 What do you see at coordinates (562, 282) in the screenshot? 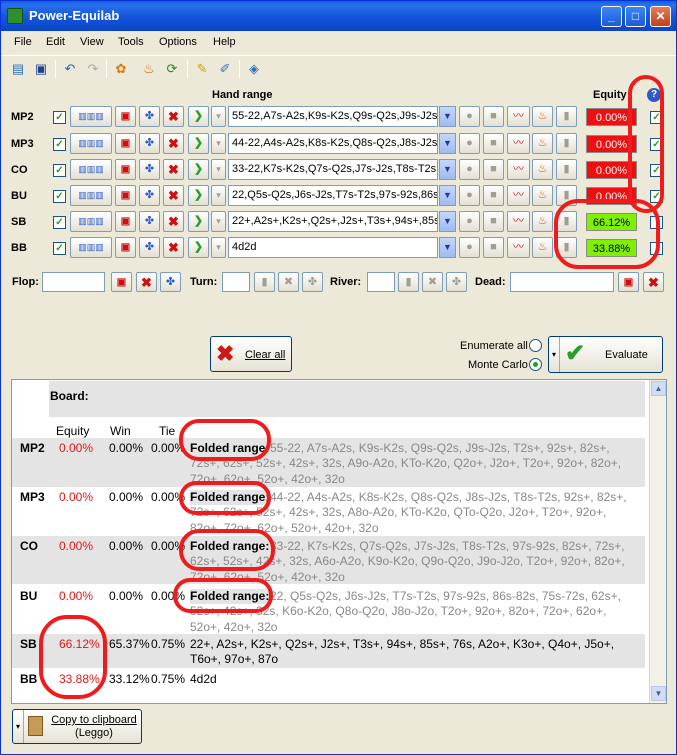
I see `dead-input` at bounding box center [562, 282].